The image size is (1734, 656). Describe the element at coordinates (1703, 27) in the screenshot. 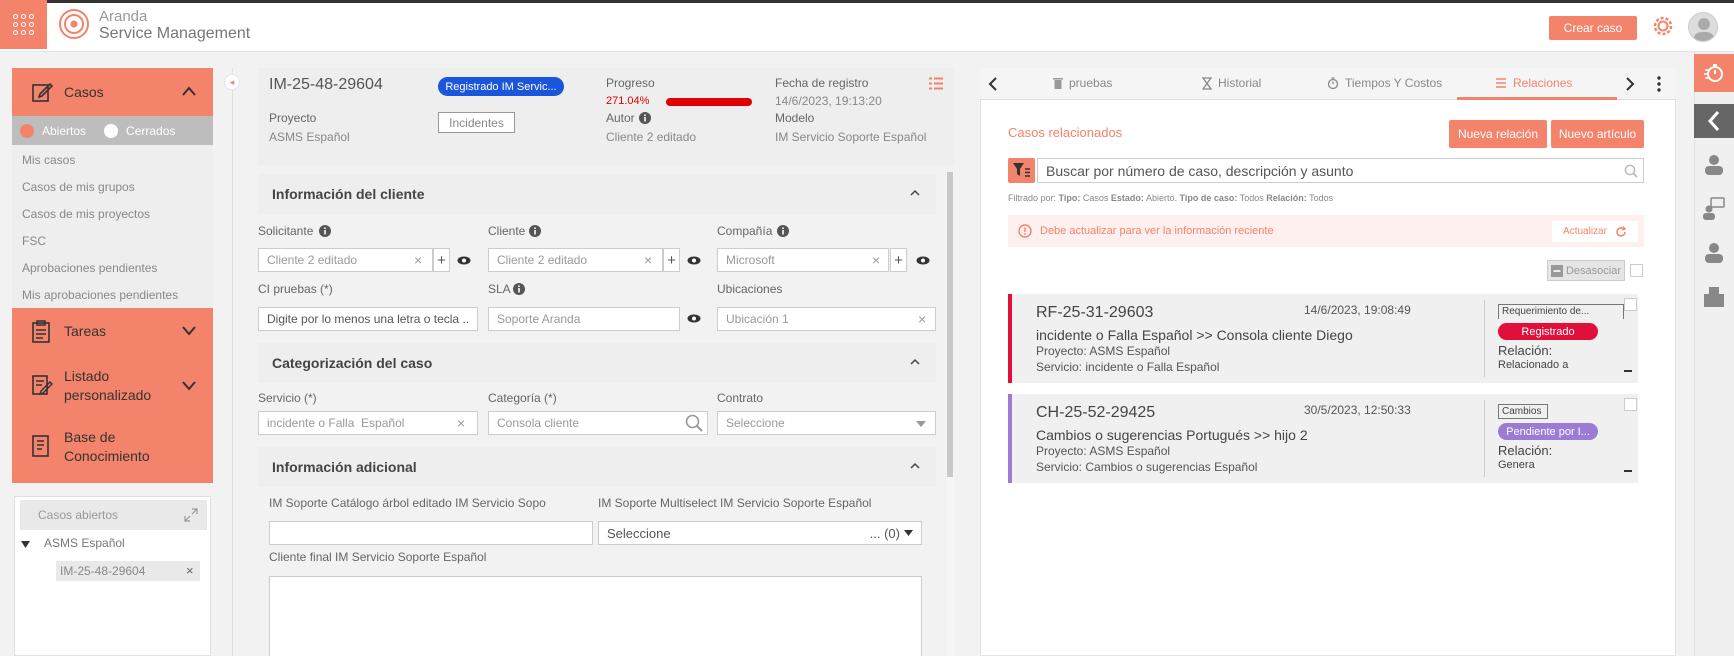

I see `user-avatar` at that location.